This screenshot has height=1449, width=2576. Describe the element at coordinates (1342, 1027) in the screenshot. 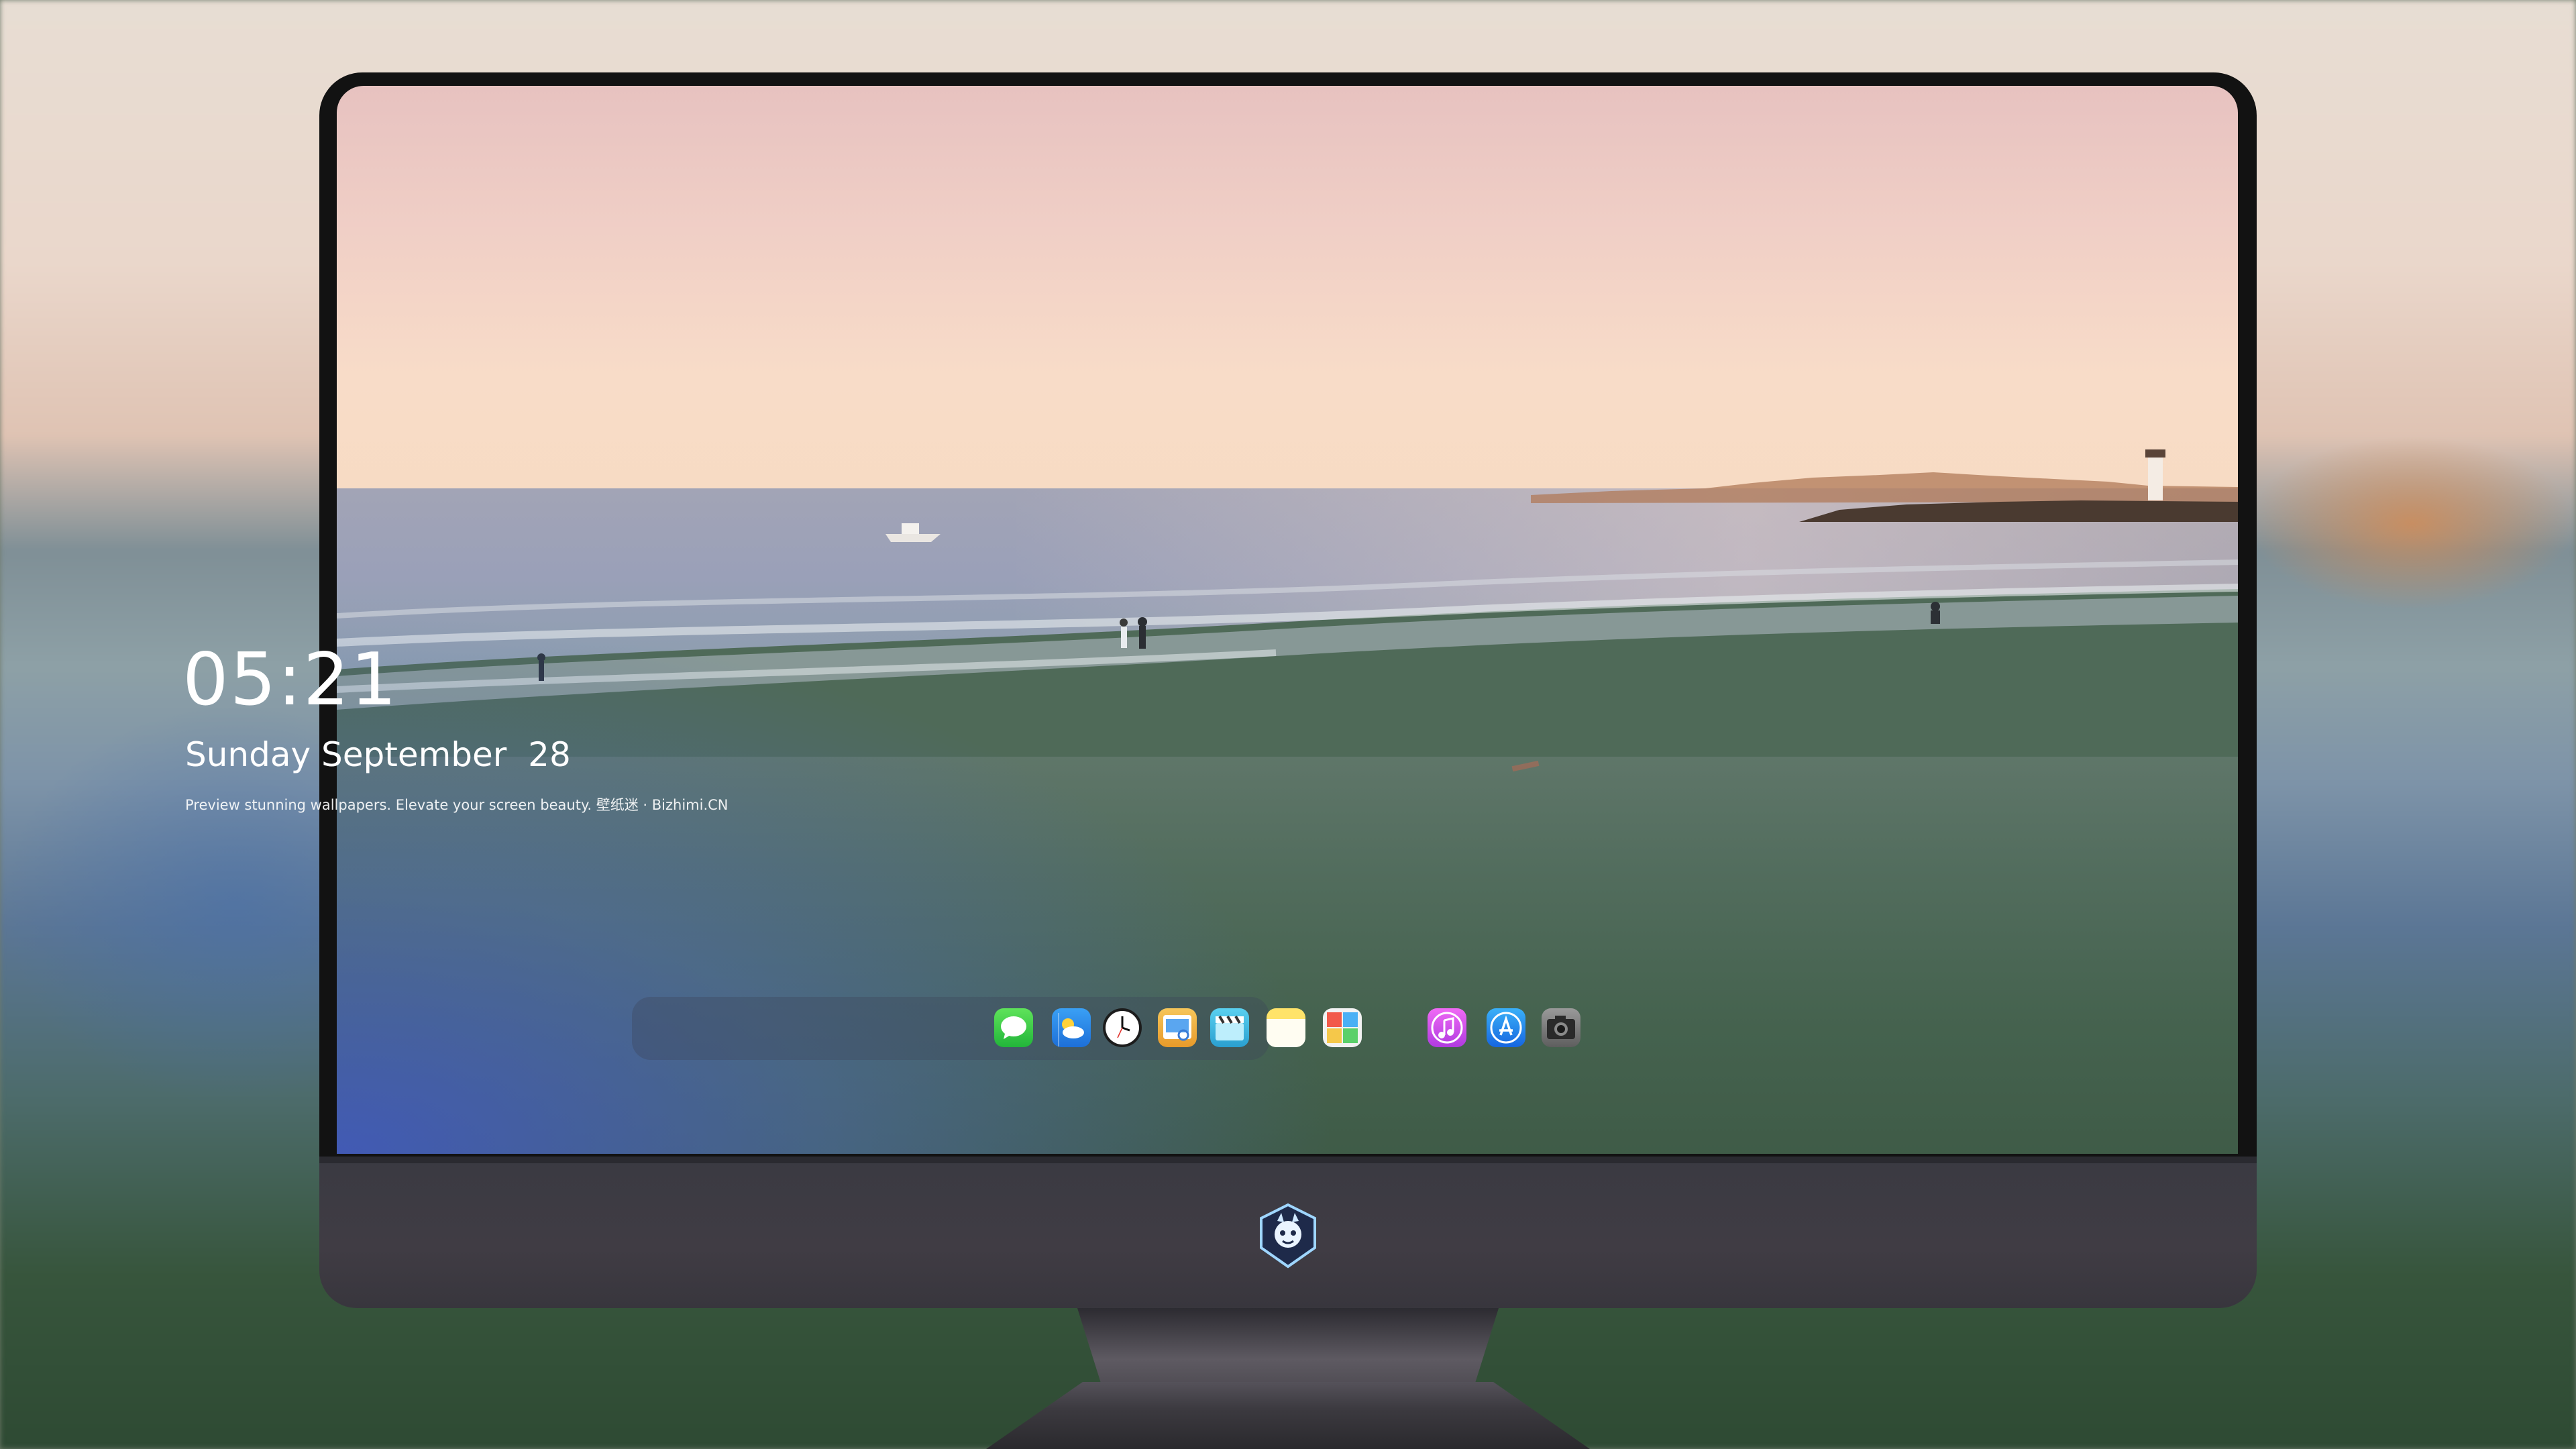

I see `photo-booth-icon` at that location.